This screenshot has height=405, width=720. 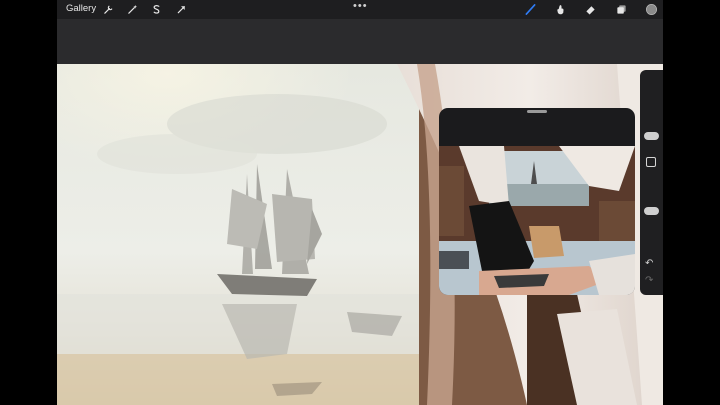 I want to click on reference-window-handle, so click(x=537, y=111).